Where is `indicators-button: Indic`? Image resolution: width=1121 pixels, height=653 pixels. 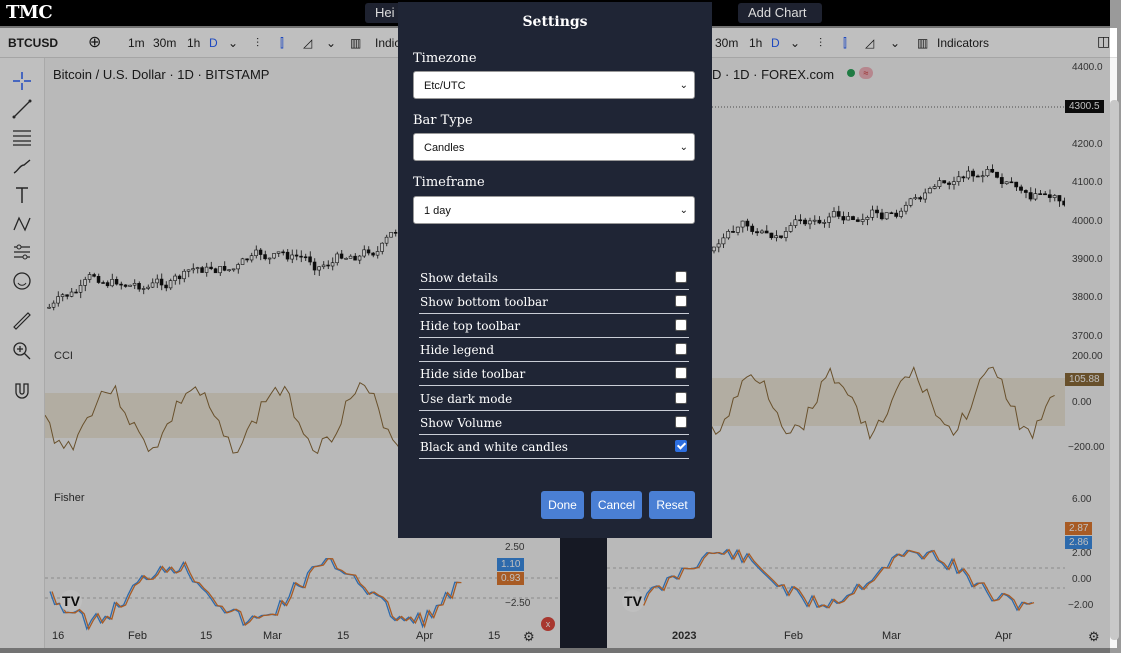 indicators-button: Indic is located at coordinates (387, 43).